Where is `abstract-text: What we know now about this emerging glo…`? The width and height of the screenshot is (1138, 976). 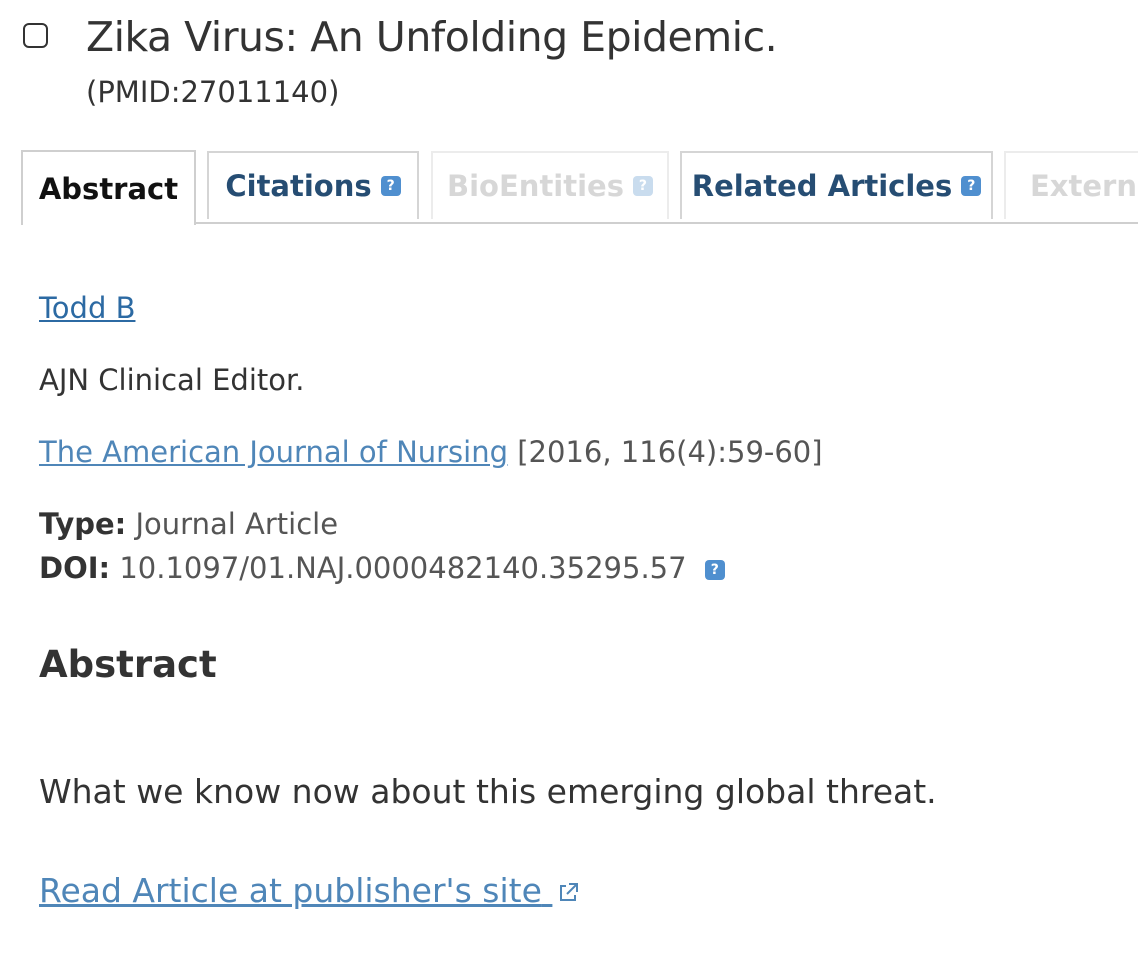
abstract-text: What we know now about this emerging glo… is located at coordinates (488, 791).